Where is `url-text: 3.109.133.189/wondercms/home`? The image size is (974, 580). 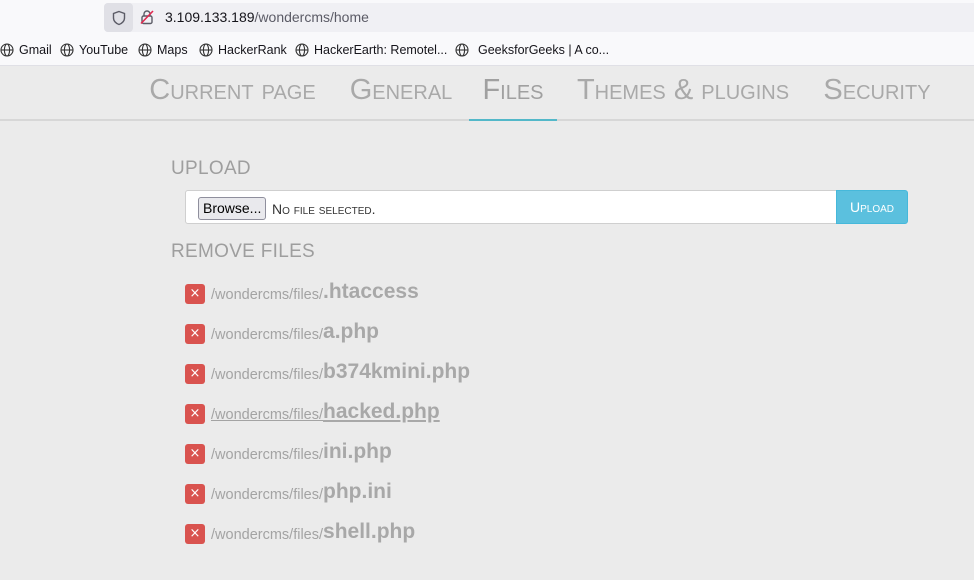
url-text: 3.109.133.189/wondercms/home is located at coordinates (267, 17).